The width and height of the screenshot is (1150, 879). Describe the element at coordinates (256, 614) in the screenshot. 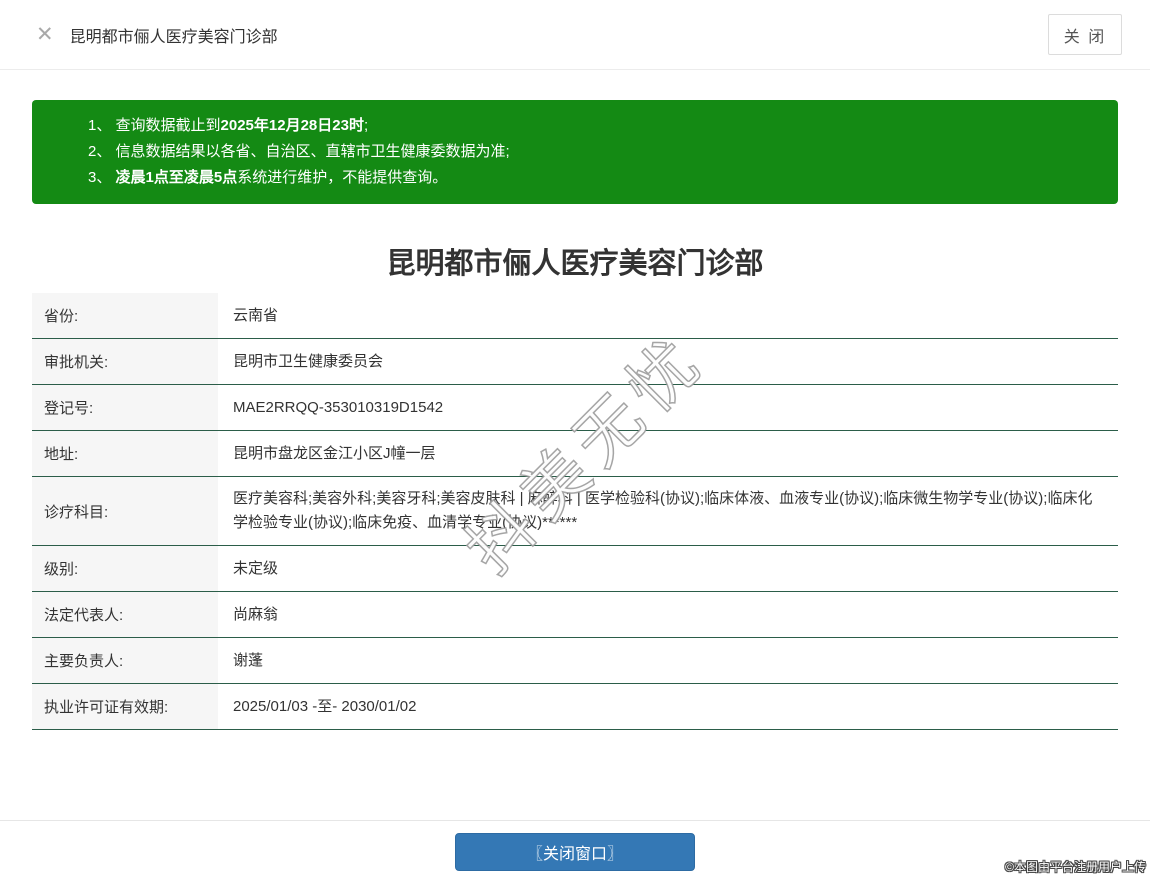

I see `row-value: 尚麻翁` at that location.